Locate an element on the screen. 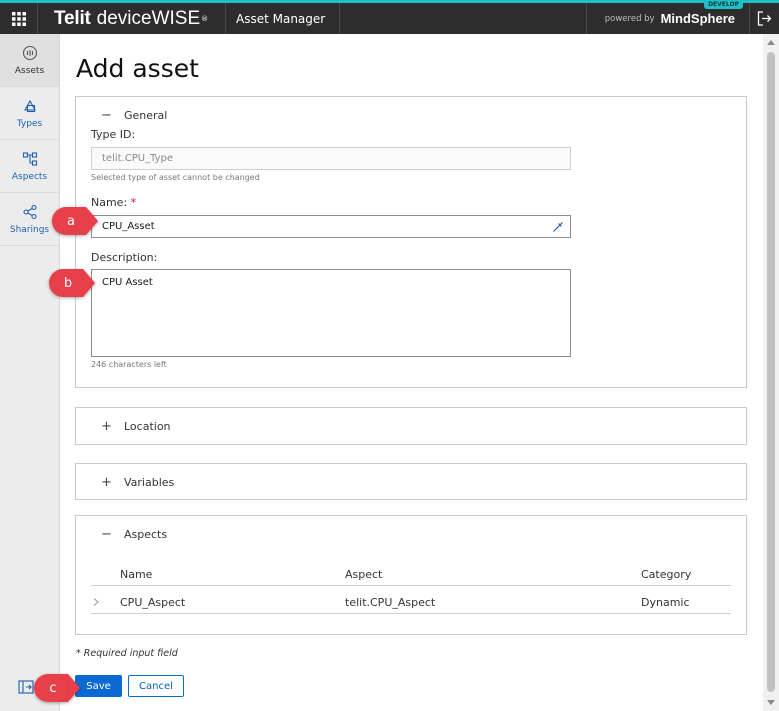  chevron-right-icon is located at coordinates (96, 602).